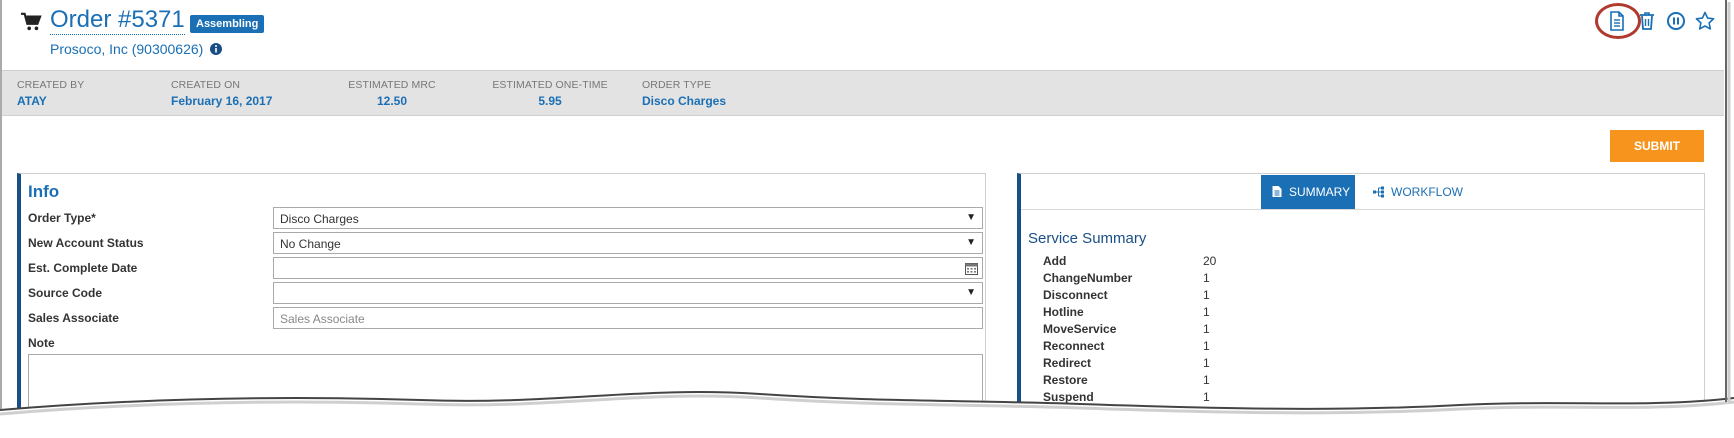  What do you see at coordinates (310, 244) in the screenshot?
I see `select-value: No Change` at bounding box center [310, 244].